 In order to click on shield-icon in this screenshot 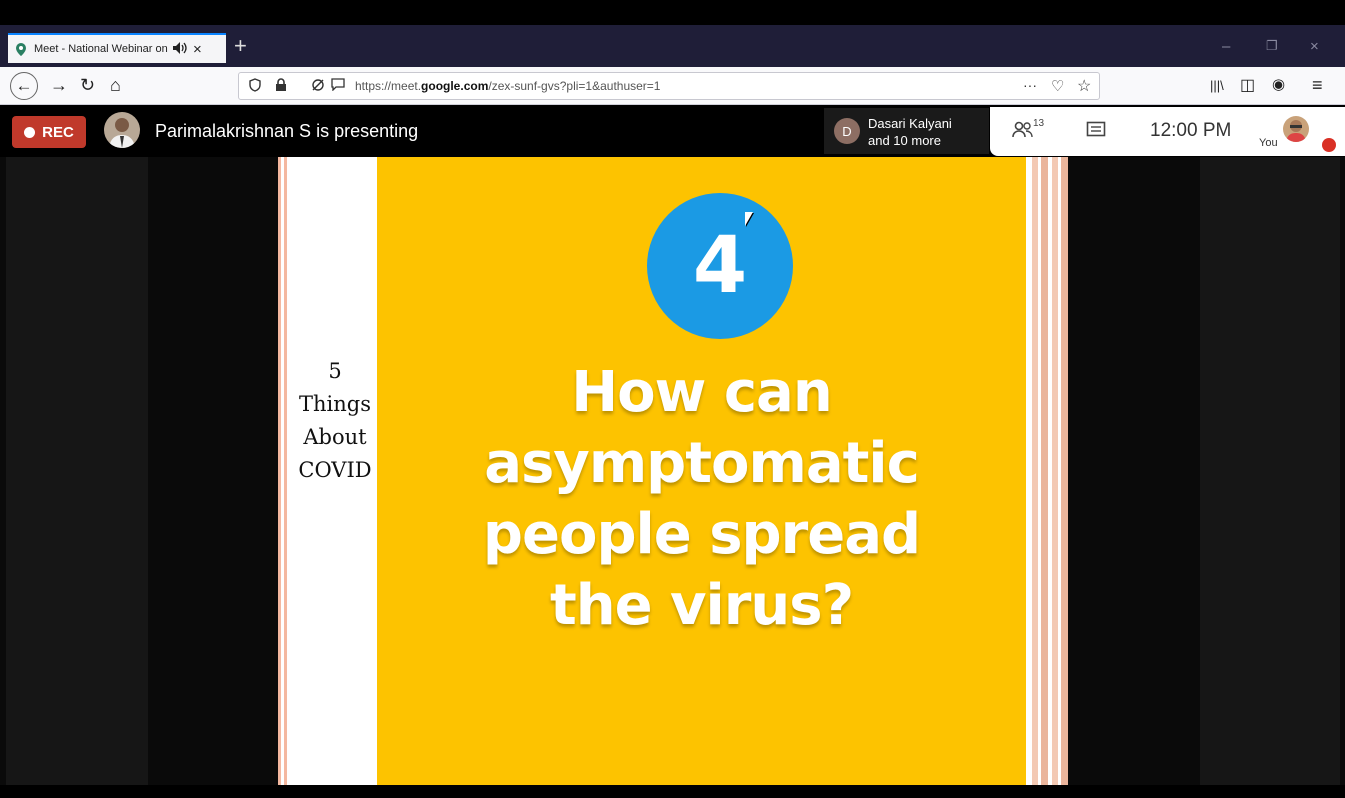, I will do `click(255, 86)`.